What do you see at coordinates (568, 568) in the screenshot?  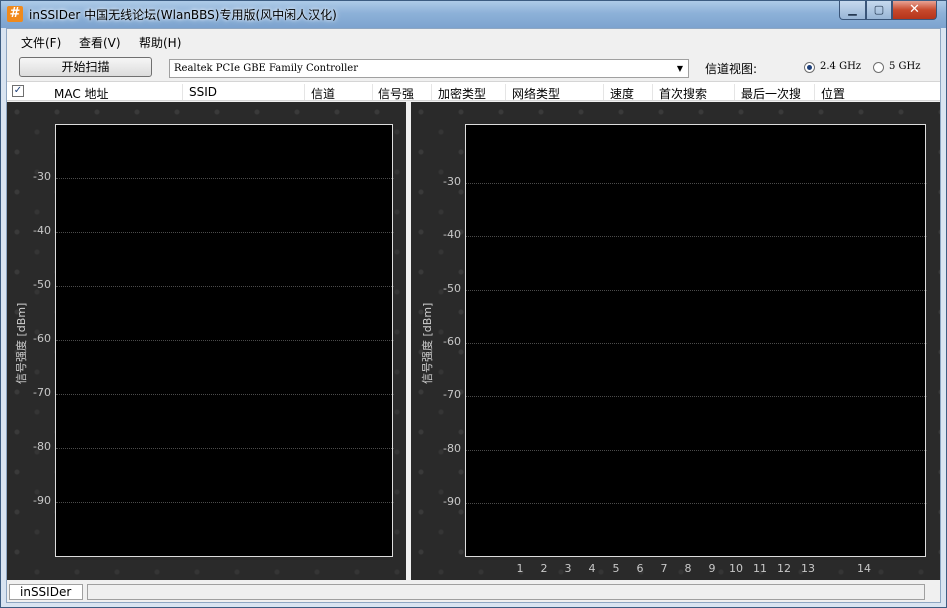 I see `x-tick-label: 3` at bounding box center [568, 568].